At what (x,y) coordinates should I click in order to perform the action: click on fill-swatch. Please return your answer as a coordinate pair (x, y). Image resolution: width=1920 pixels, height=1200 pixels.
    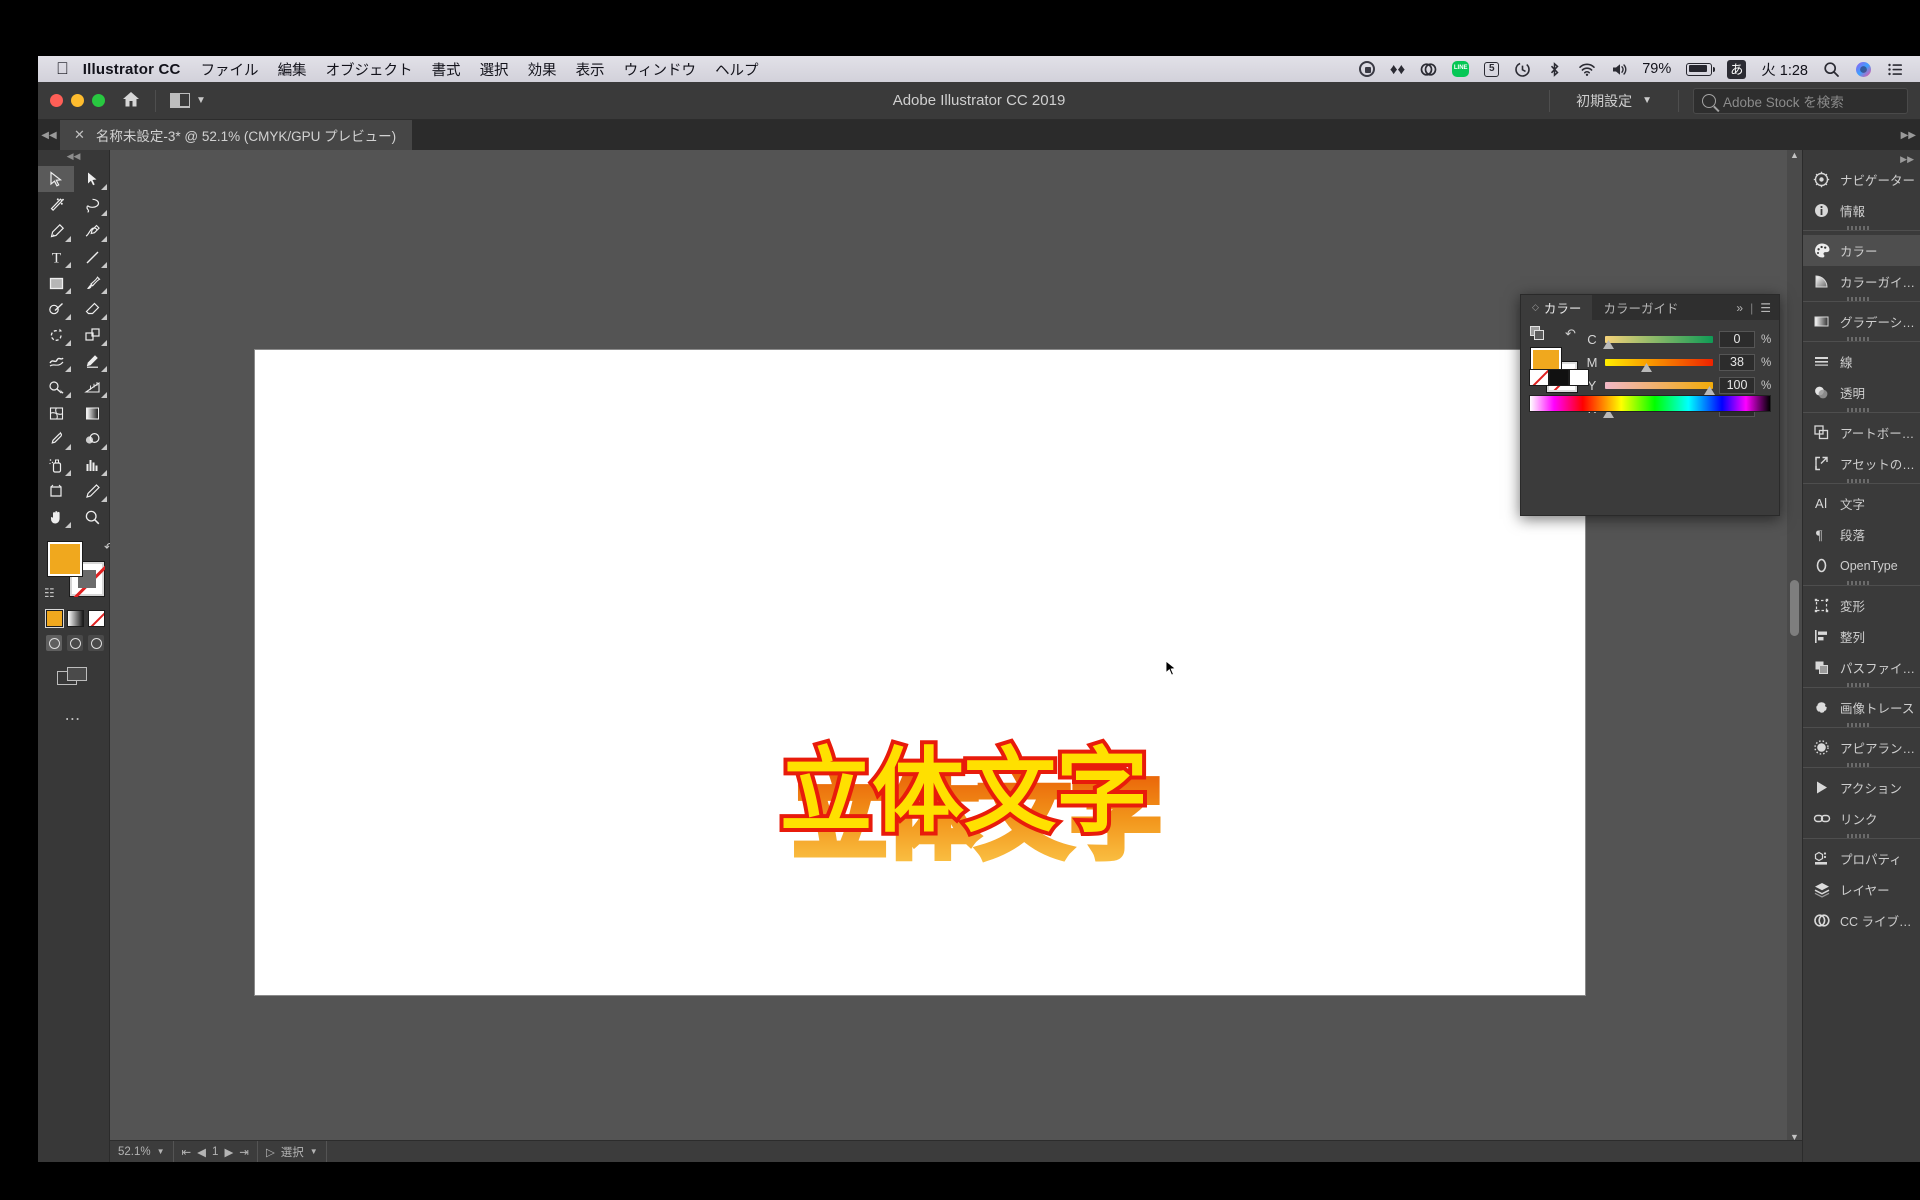
    Looking at the image, I should click on (65, 559).